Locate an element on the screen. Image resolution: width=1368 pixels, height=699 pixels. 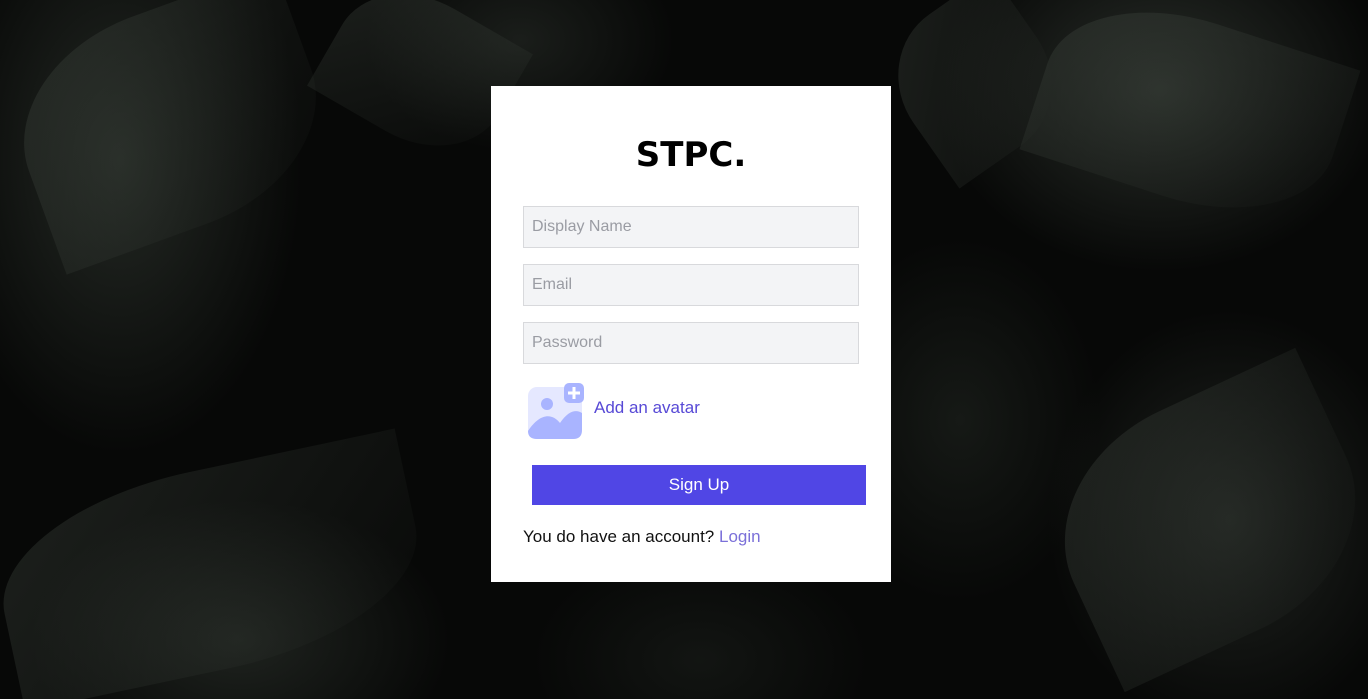
password-input is located at coordinates (691, 343).